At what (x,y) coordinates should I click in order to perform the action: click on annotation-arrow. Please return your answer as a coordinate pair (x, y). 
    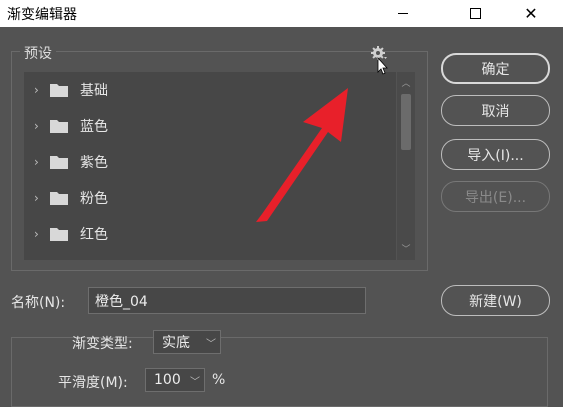
    Looking at the image, I should click on (322, 139).